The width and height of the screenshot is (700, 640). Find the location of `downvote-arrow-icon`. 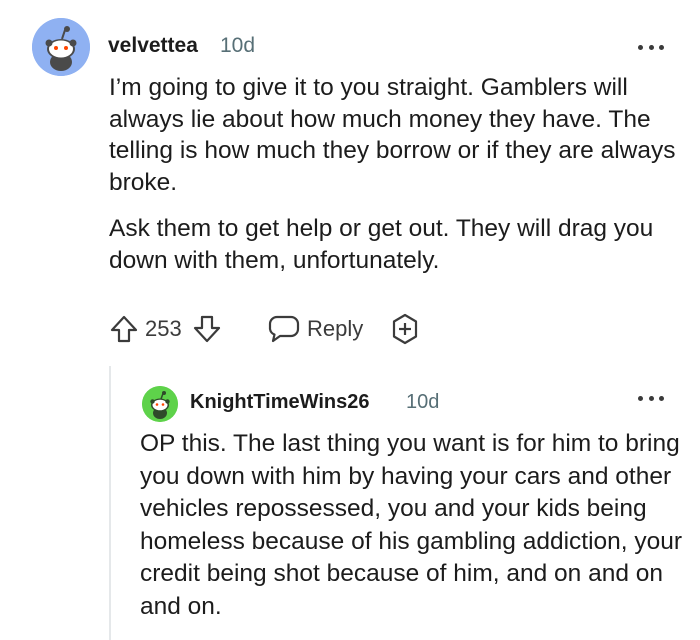

downvote-arrow-icon is located at coordinates (207, 329).